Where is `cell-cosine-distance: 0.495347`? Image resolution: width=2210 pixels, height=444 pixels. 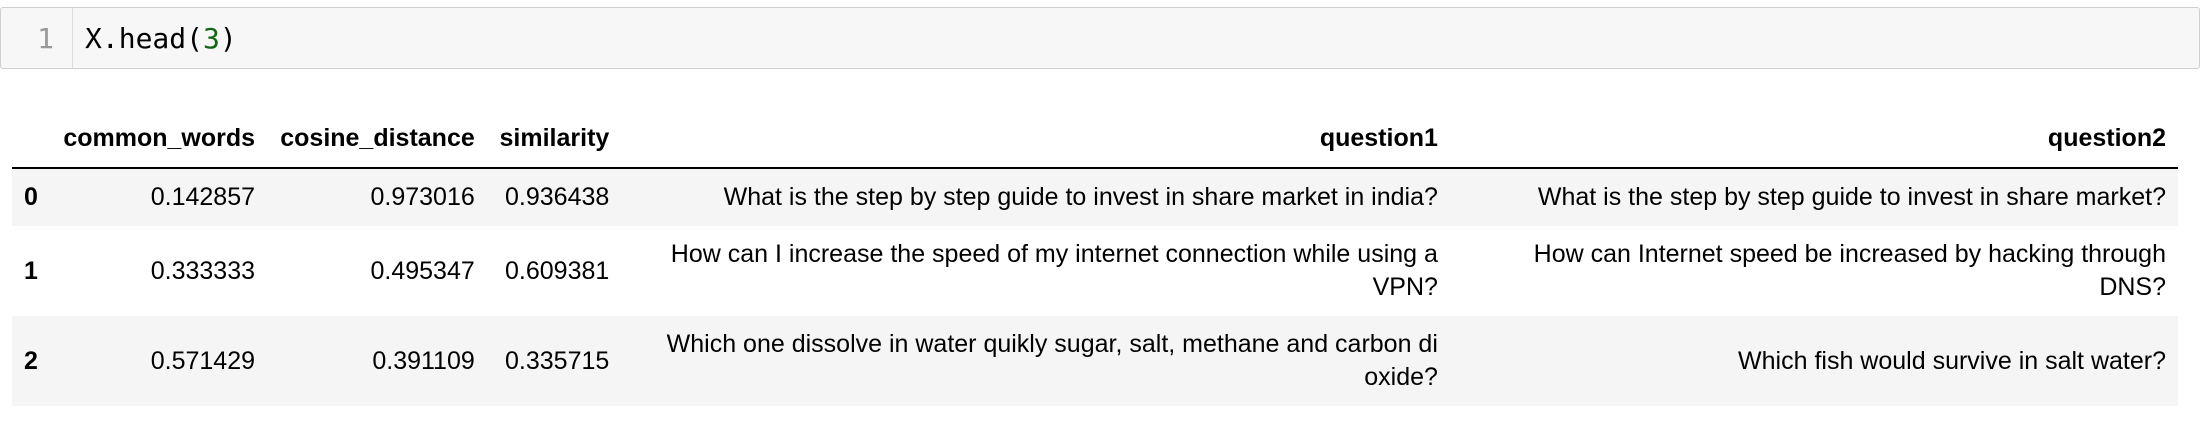 cell-cosine-distance: 0.495347 is located at coordinates (422, 270).